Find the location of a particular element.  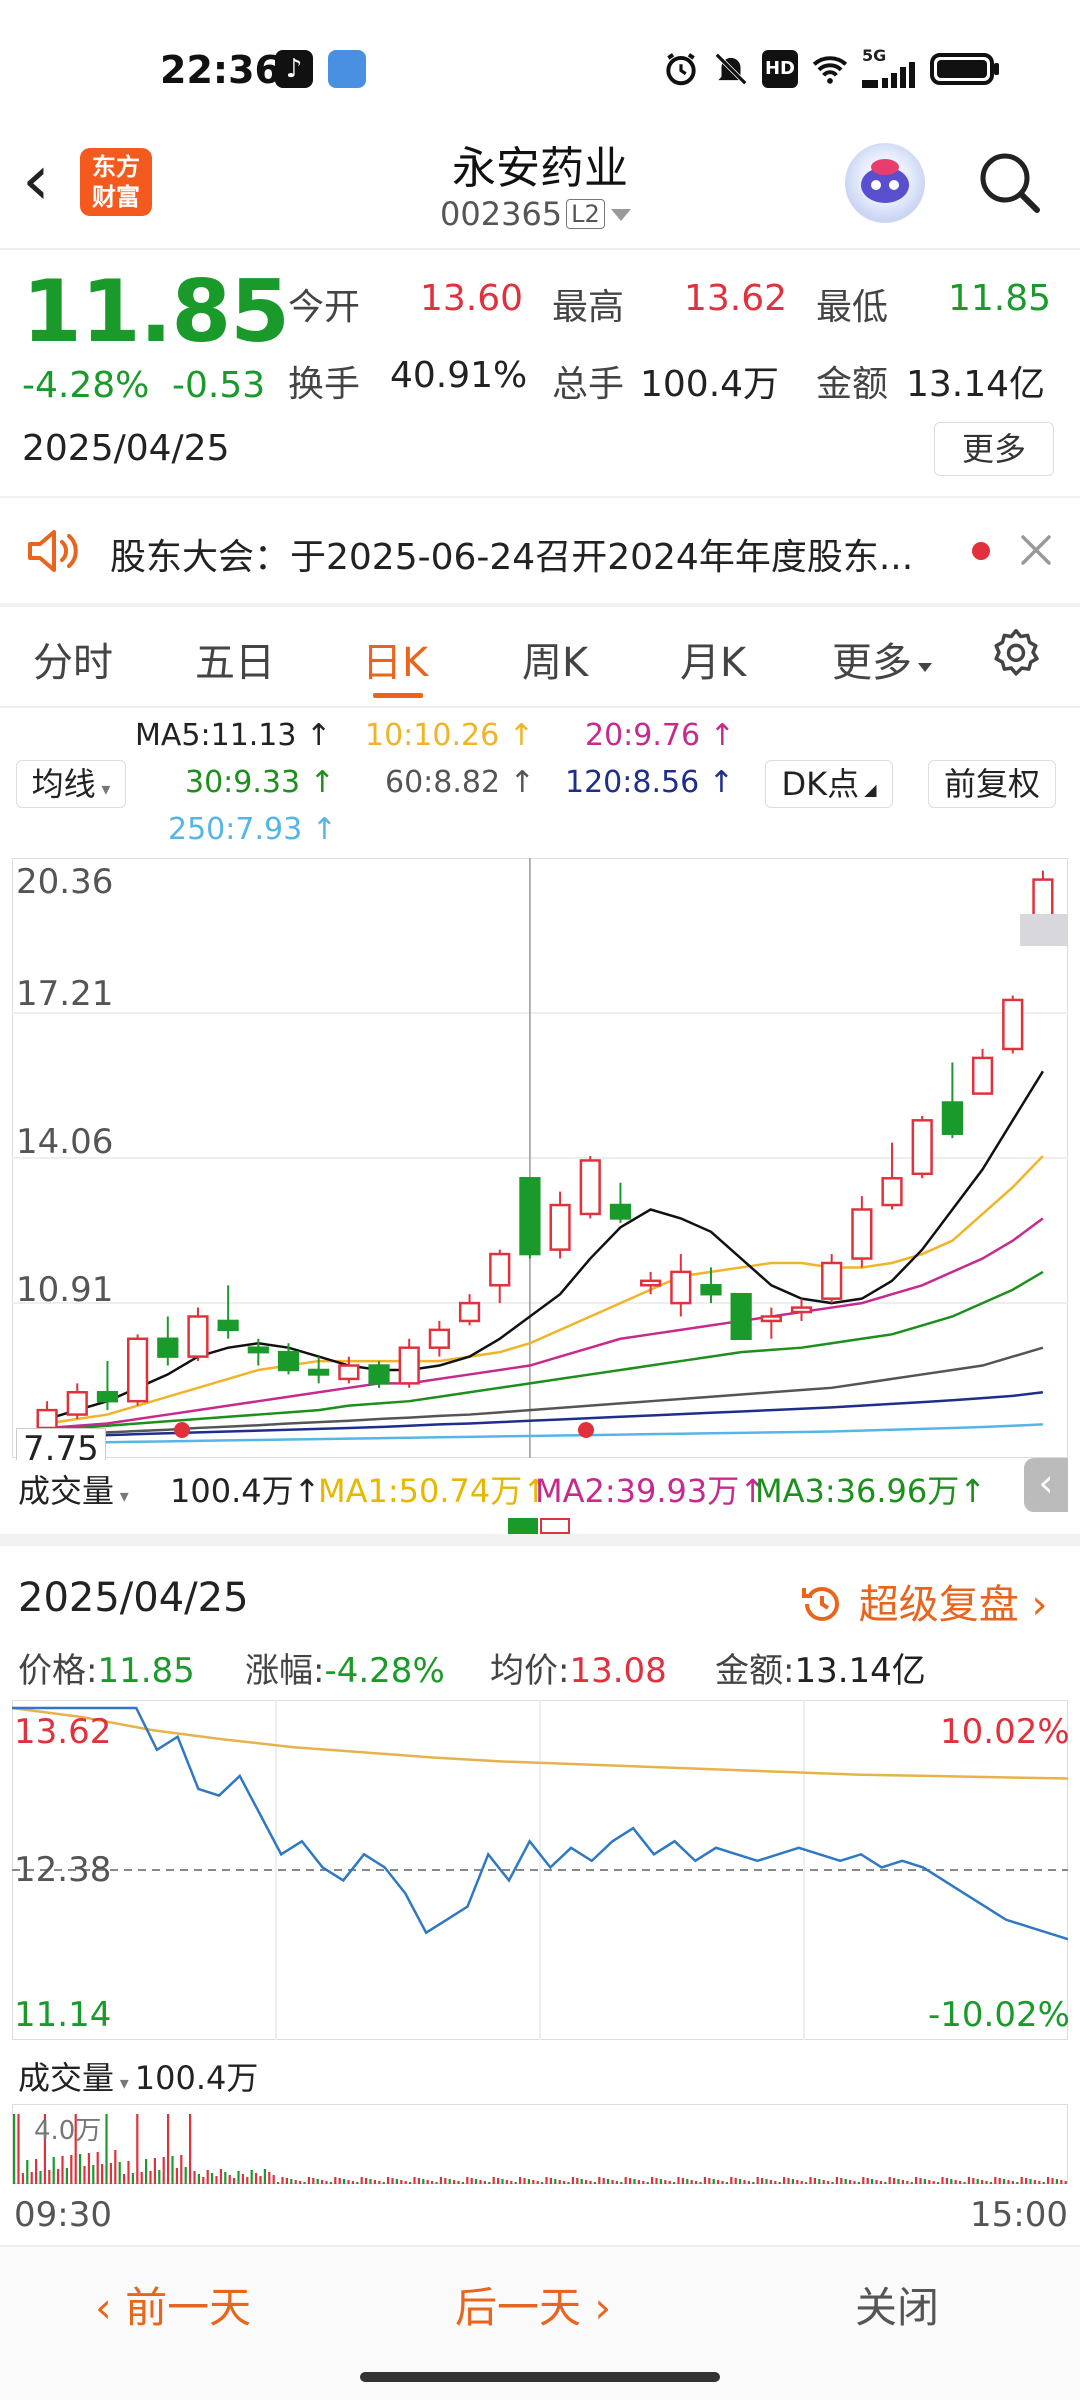

volume-value: 100.4万↑ is located at coordinates (245, 1489).